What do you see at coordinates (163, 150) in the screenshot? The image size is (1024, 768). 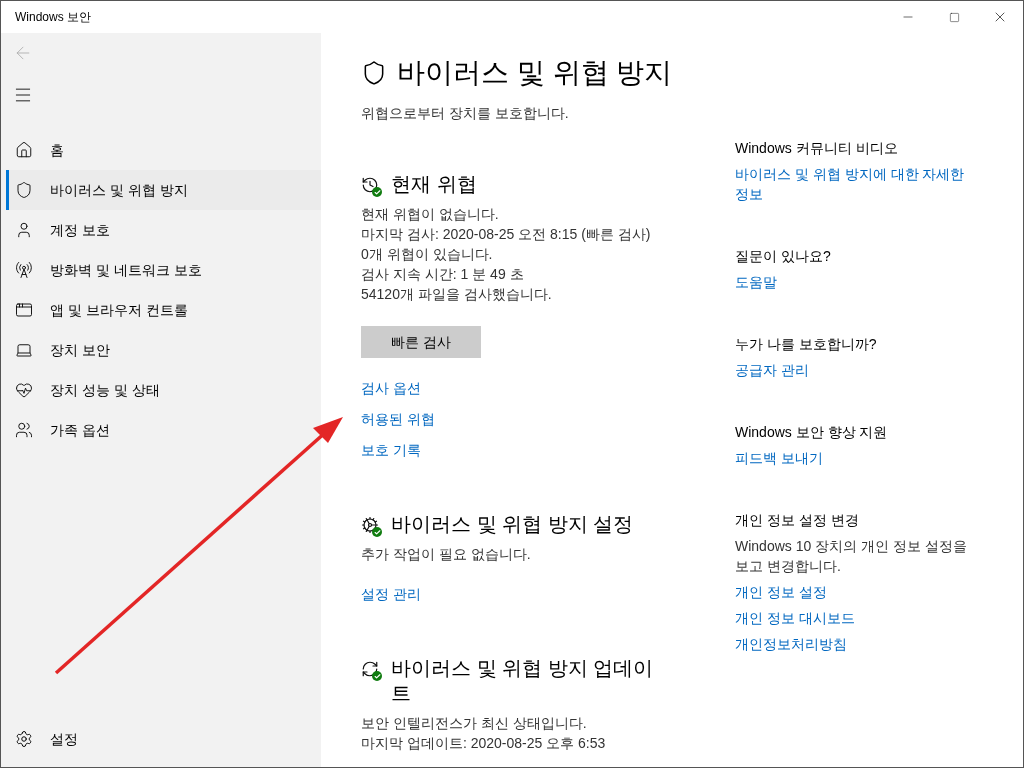 I see `sidebar-item: 홈` at bounding box center [163, 150].